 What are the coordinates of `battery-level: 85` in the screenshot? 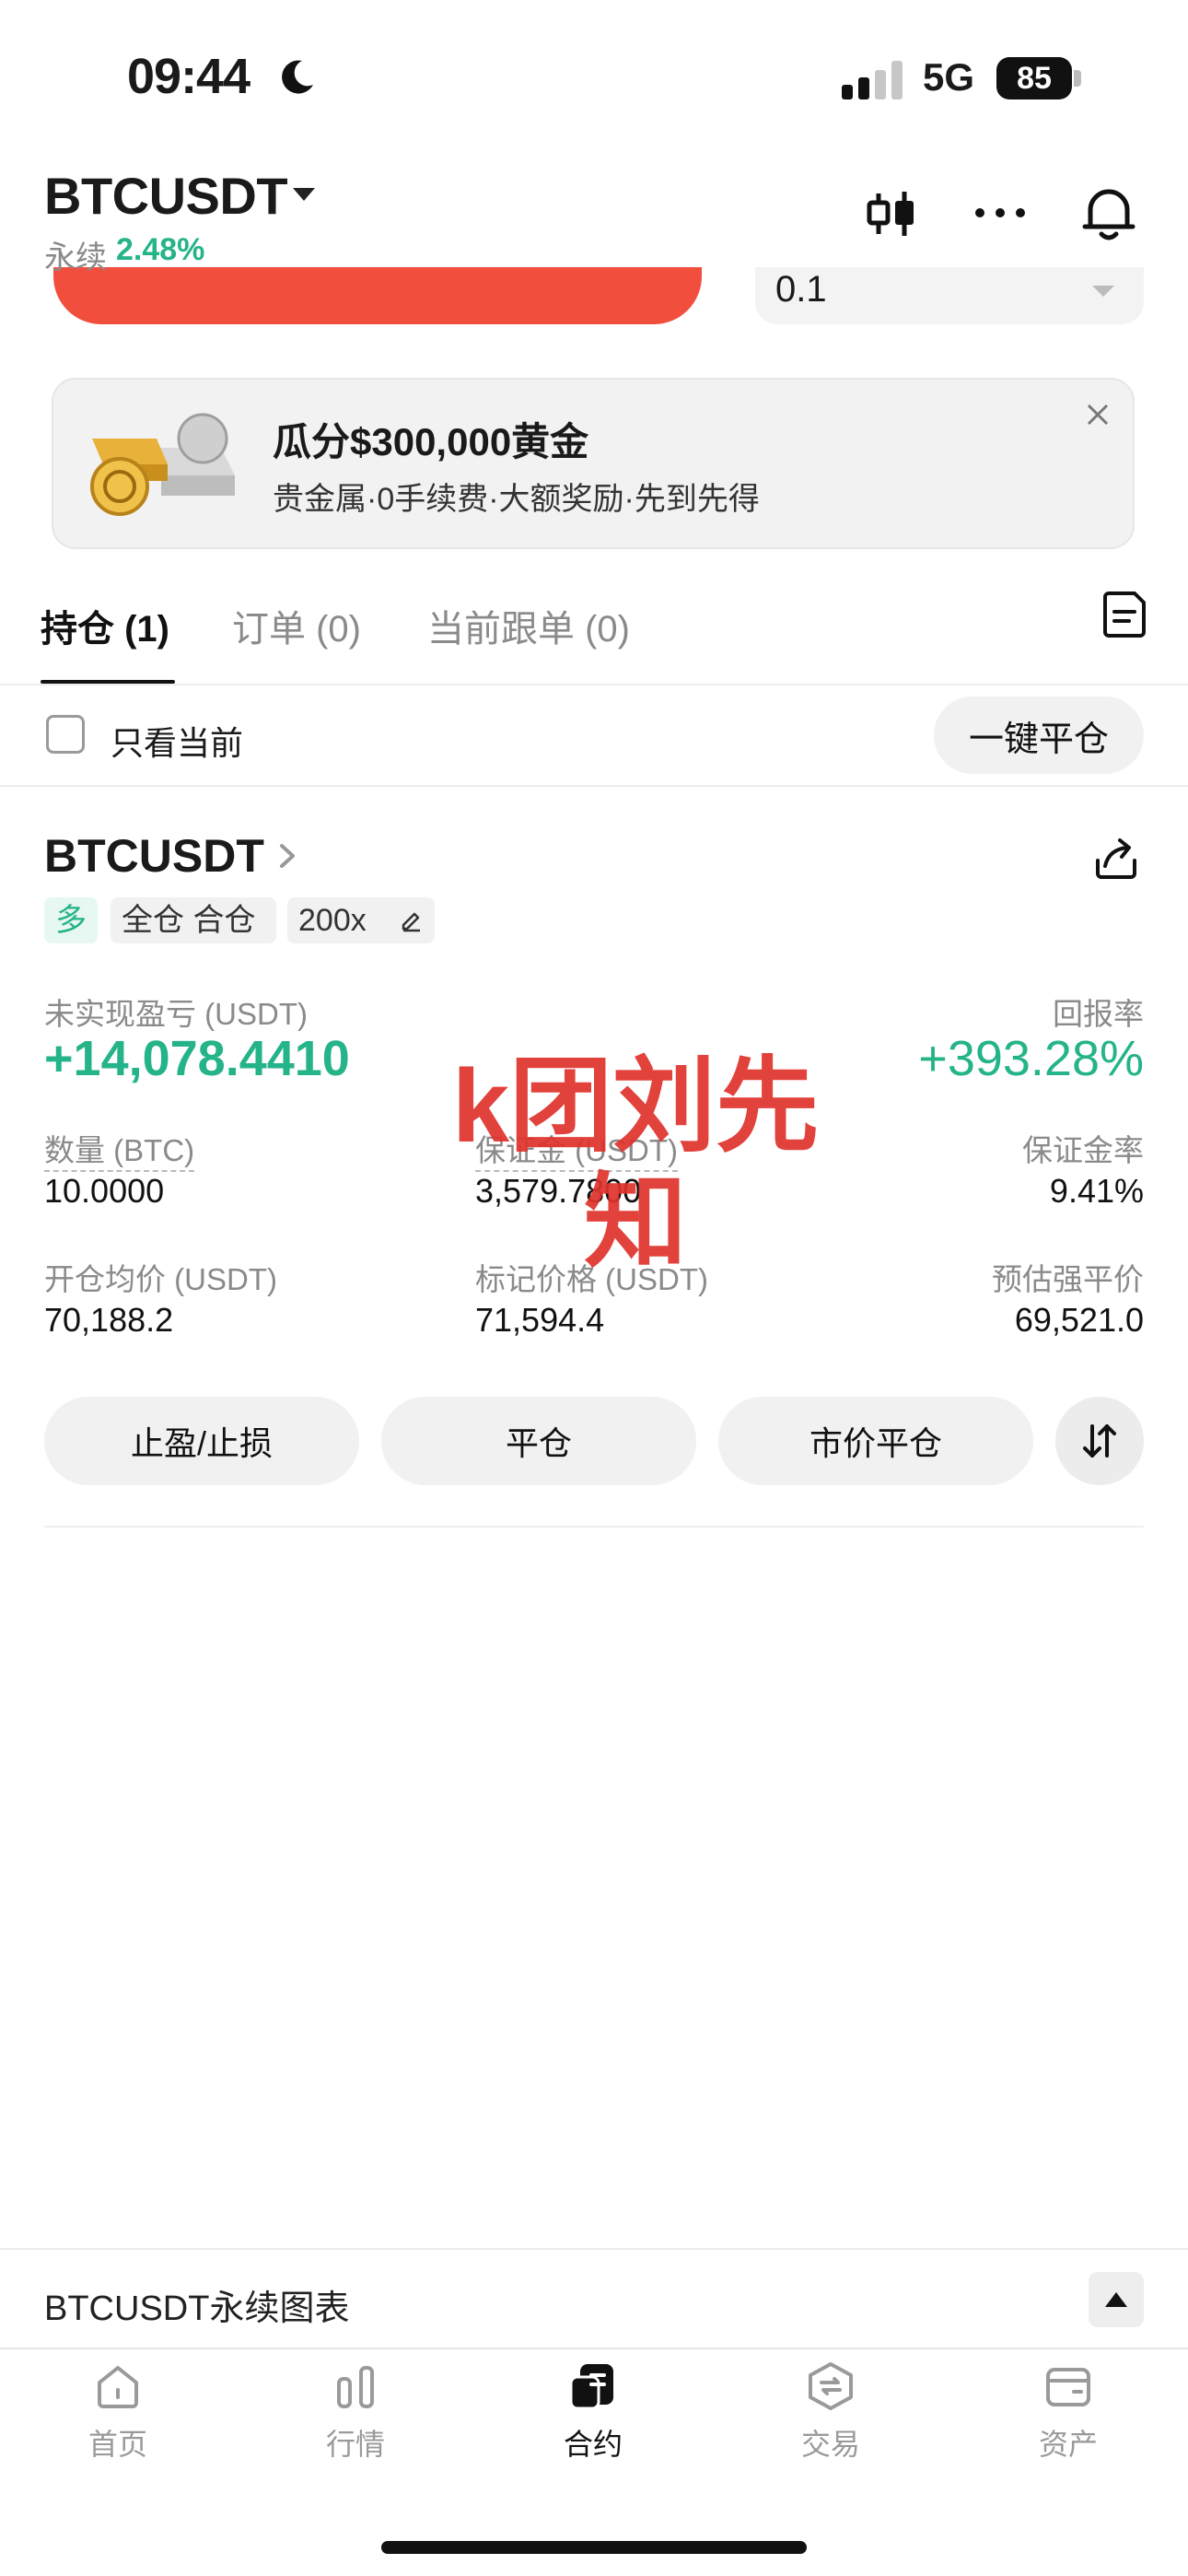 It's located at (1034, 78).